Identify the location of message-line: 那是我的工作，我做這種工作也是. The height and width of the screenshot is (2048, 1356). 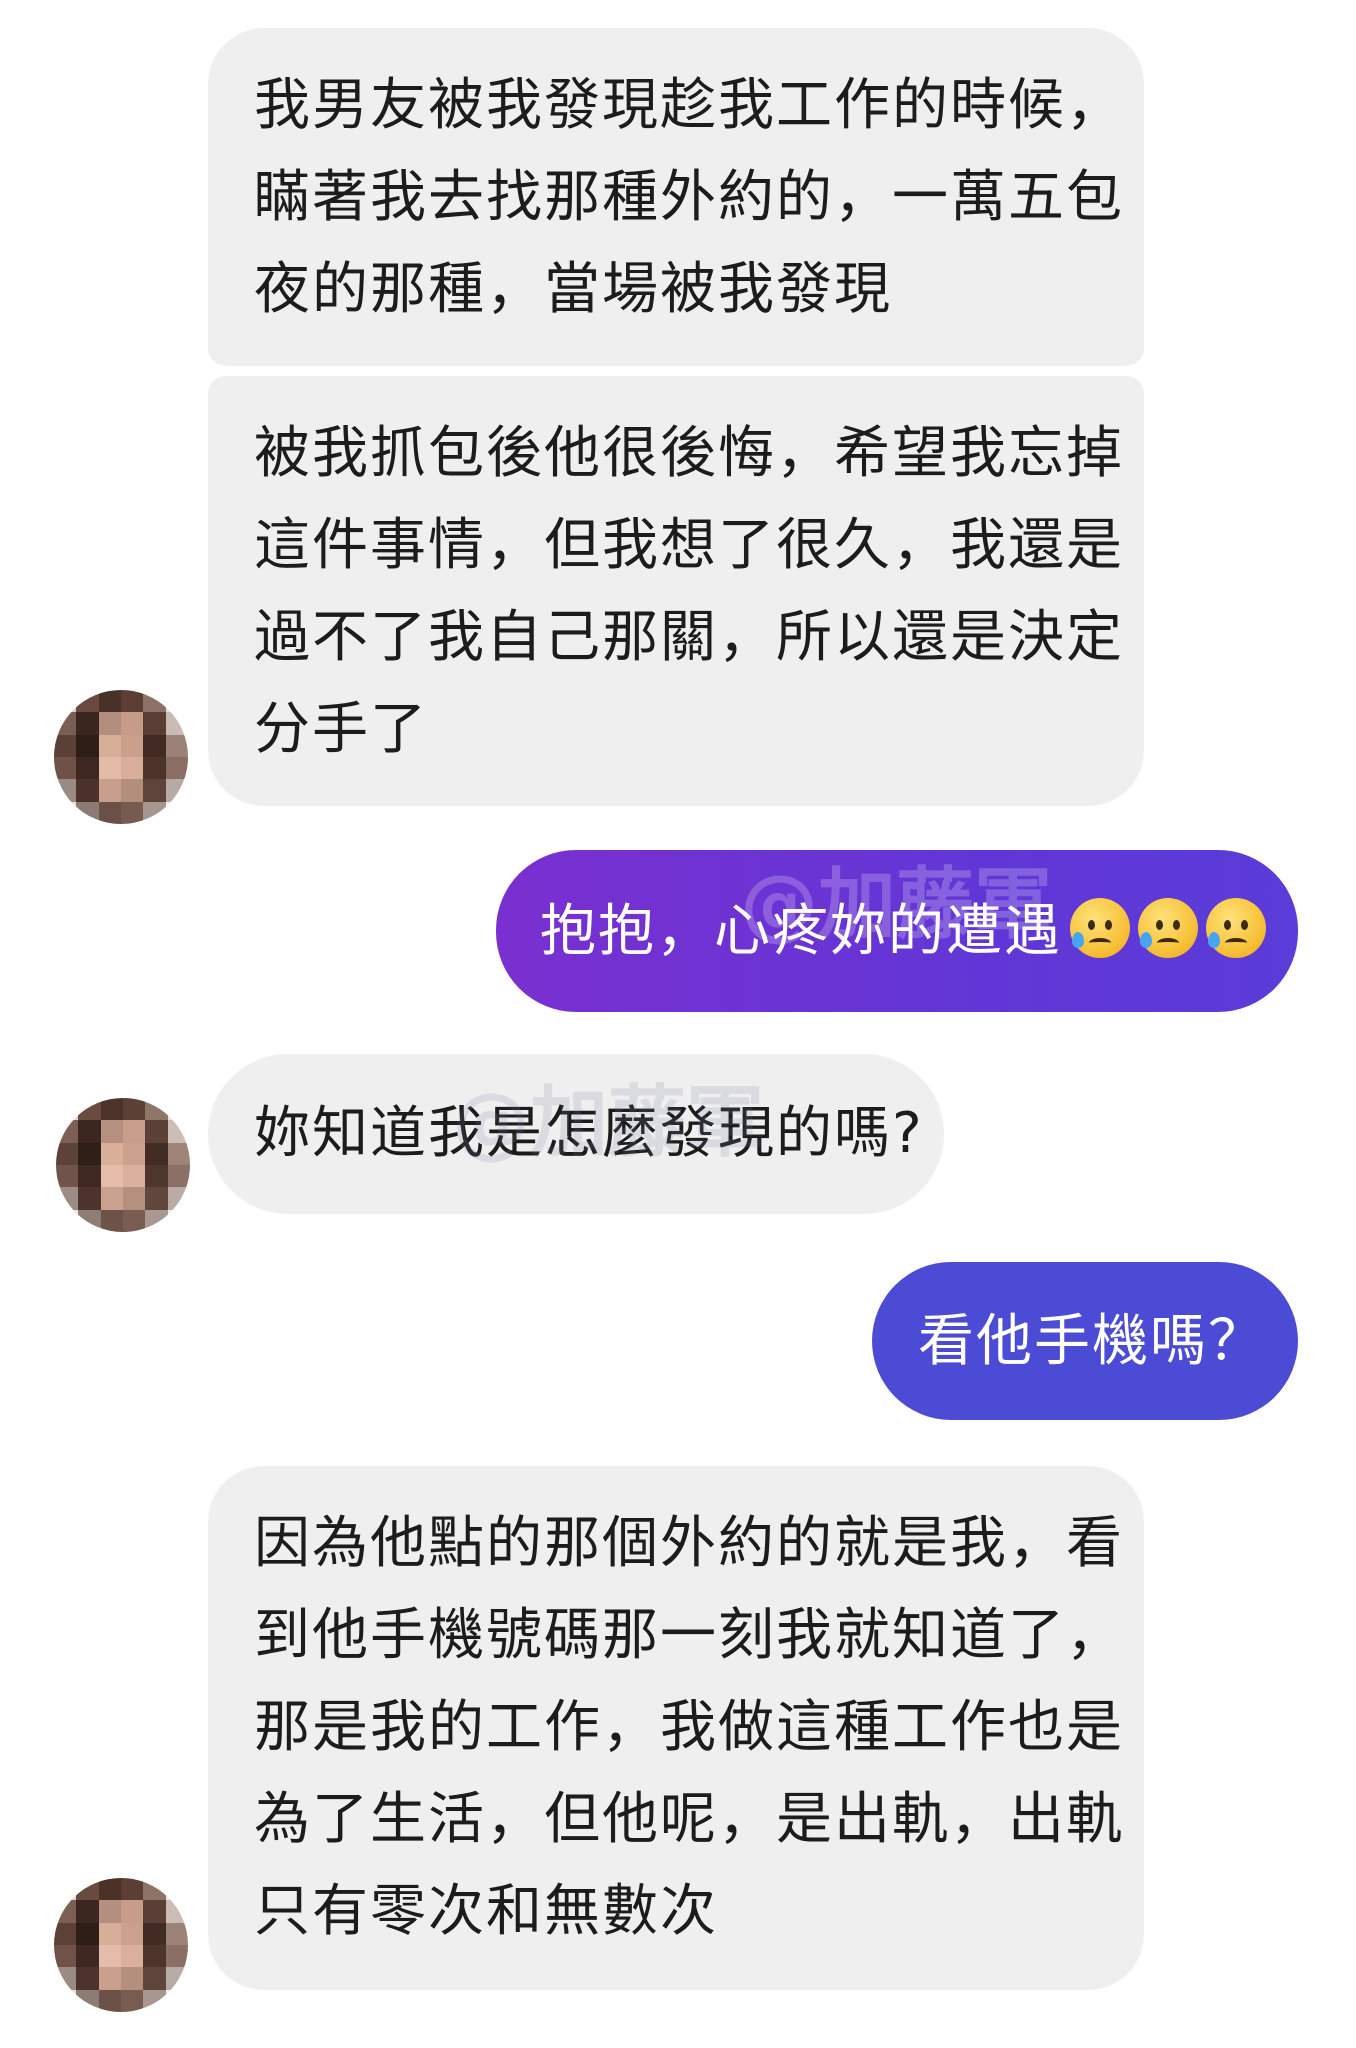
(689, 1727).